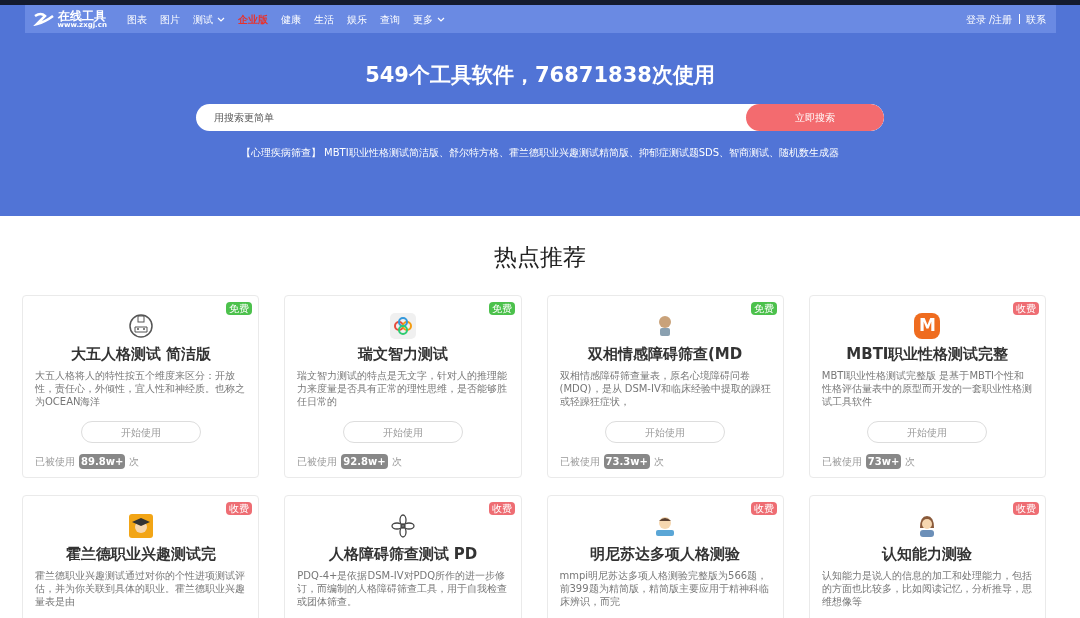  Describe the element at coordinates (81, 15) in the screenshot. I see `logo-name: 在线工具` at that location.